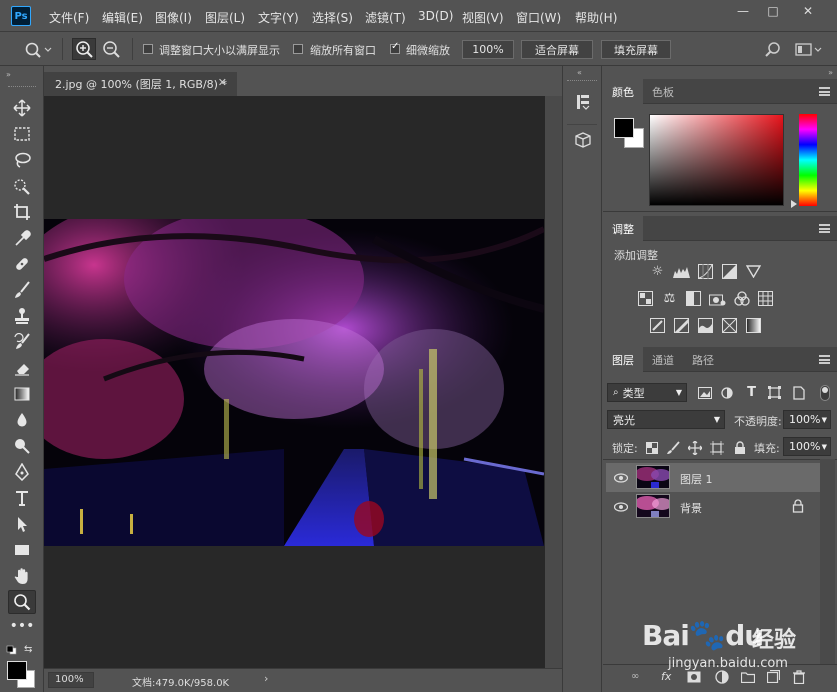 The width and height of the screenshot is (837, 692). What do you see at coordinates (741, 298) in the screenshot?
I see `channel-mixer-icon` at bounding box center [741, 298].